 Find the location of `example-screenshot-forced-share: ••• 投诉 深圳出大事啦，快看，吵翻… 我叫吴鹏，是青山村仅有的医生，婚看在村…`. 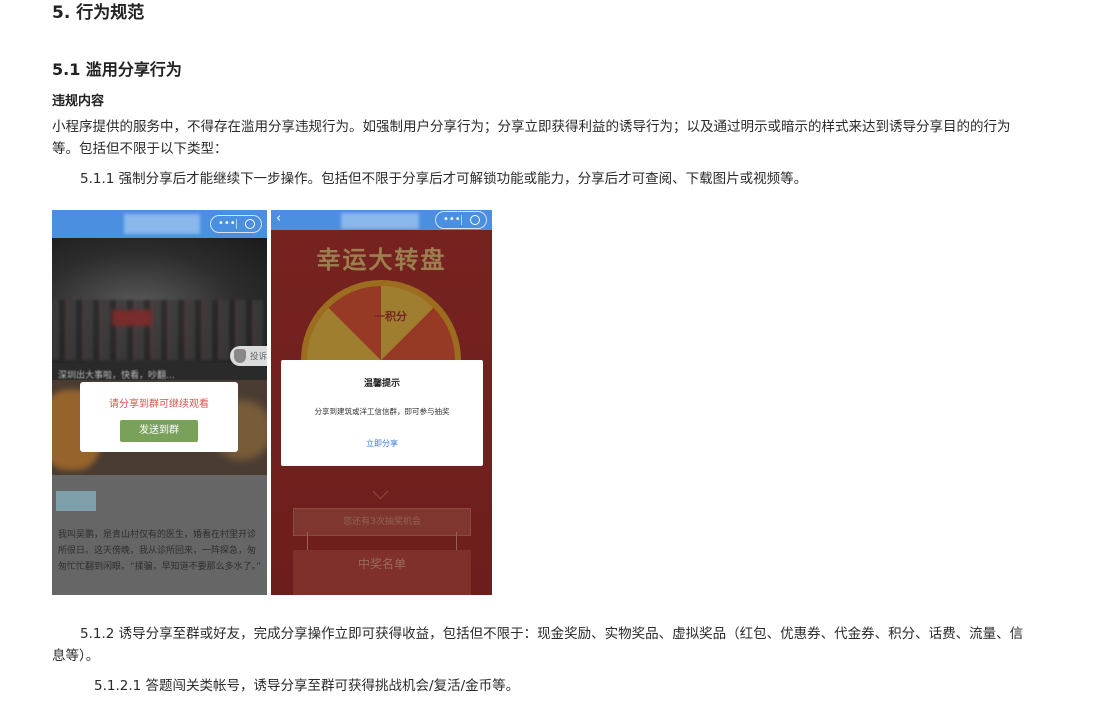

example-screenshot-forced-share: ••• 投诉 深圳出大事啦，快看，吵翻… 我叫吴鹏，是青山村仅有的医生，婚看在村… is located at coordinates (159, 402).